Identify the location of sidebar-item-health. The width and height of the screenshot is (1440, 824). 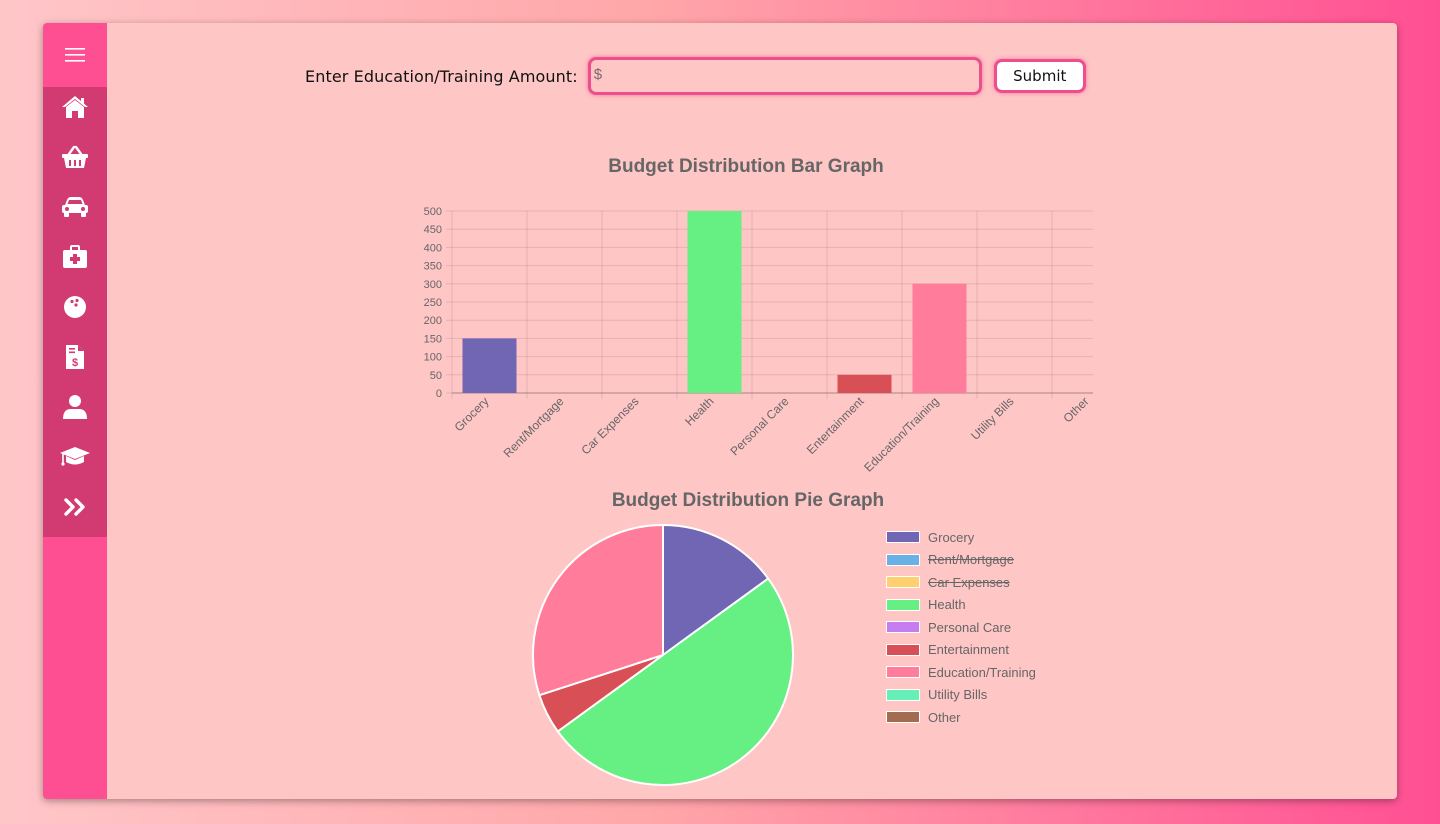
(75, 257).